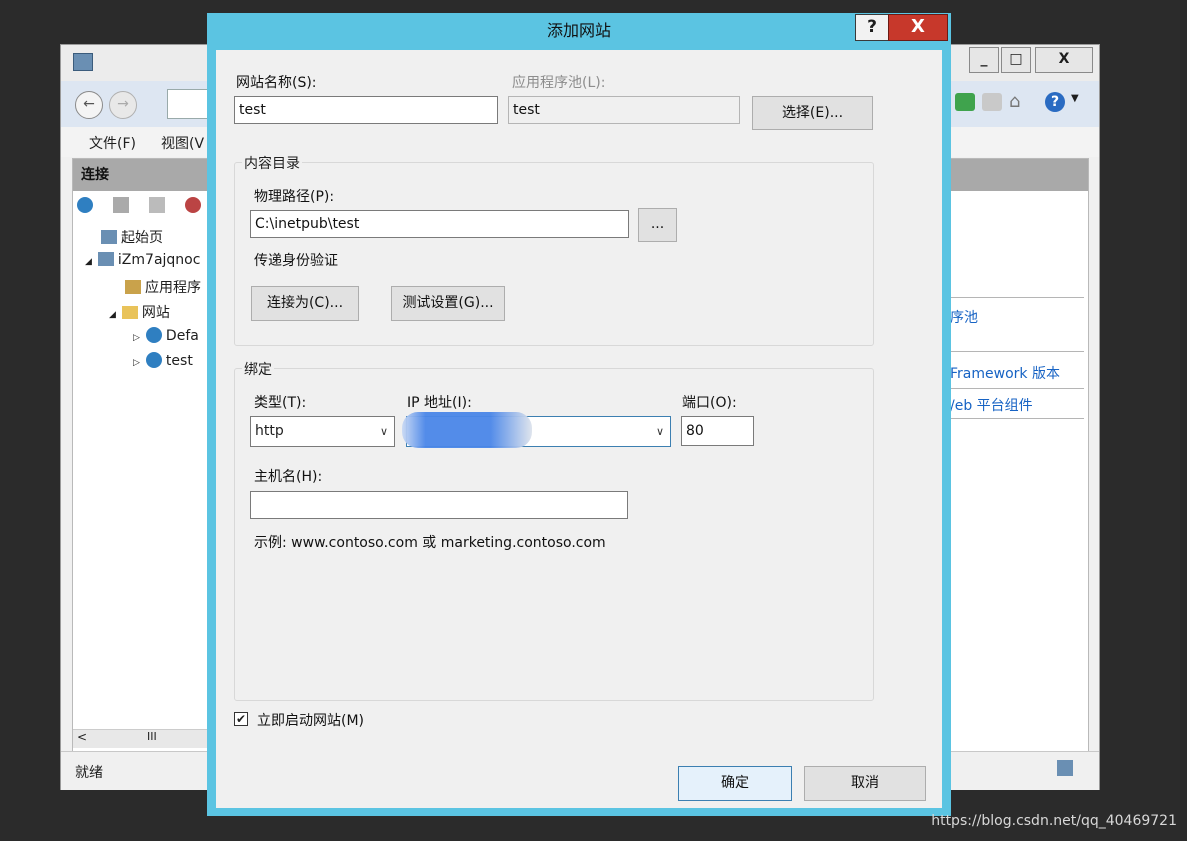 This screenshot has width=1187, height=841. Describe the element at coordinates (182, 143) in the screenshot. I see `menu-view: 视图(V` at that location.